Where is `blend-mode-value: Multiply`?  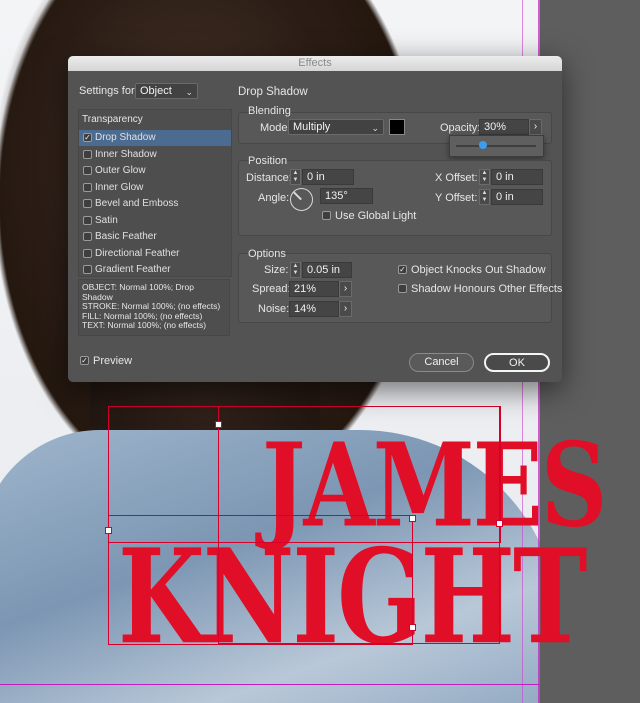 blend-mode-value: Multiply is located at coordinates (312, 127).